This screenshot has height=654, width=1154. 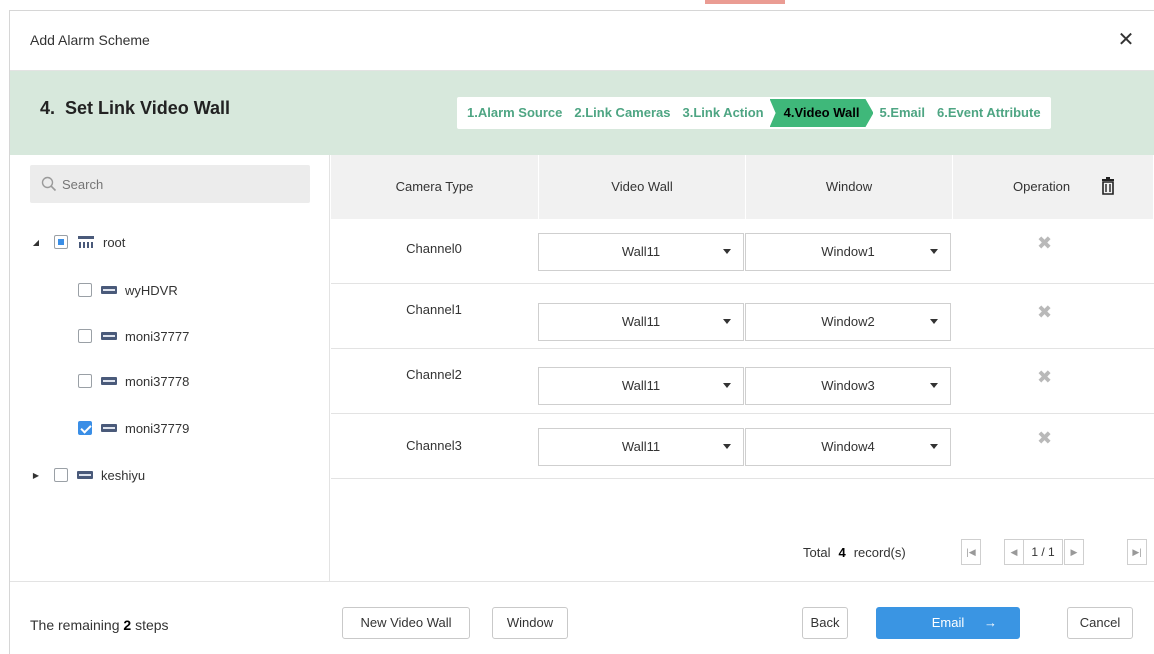 I want to click on step-video-wall: 4.Video Wall, so click(x=822, y=113).